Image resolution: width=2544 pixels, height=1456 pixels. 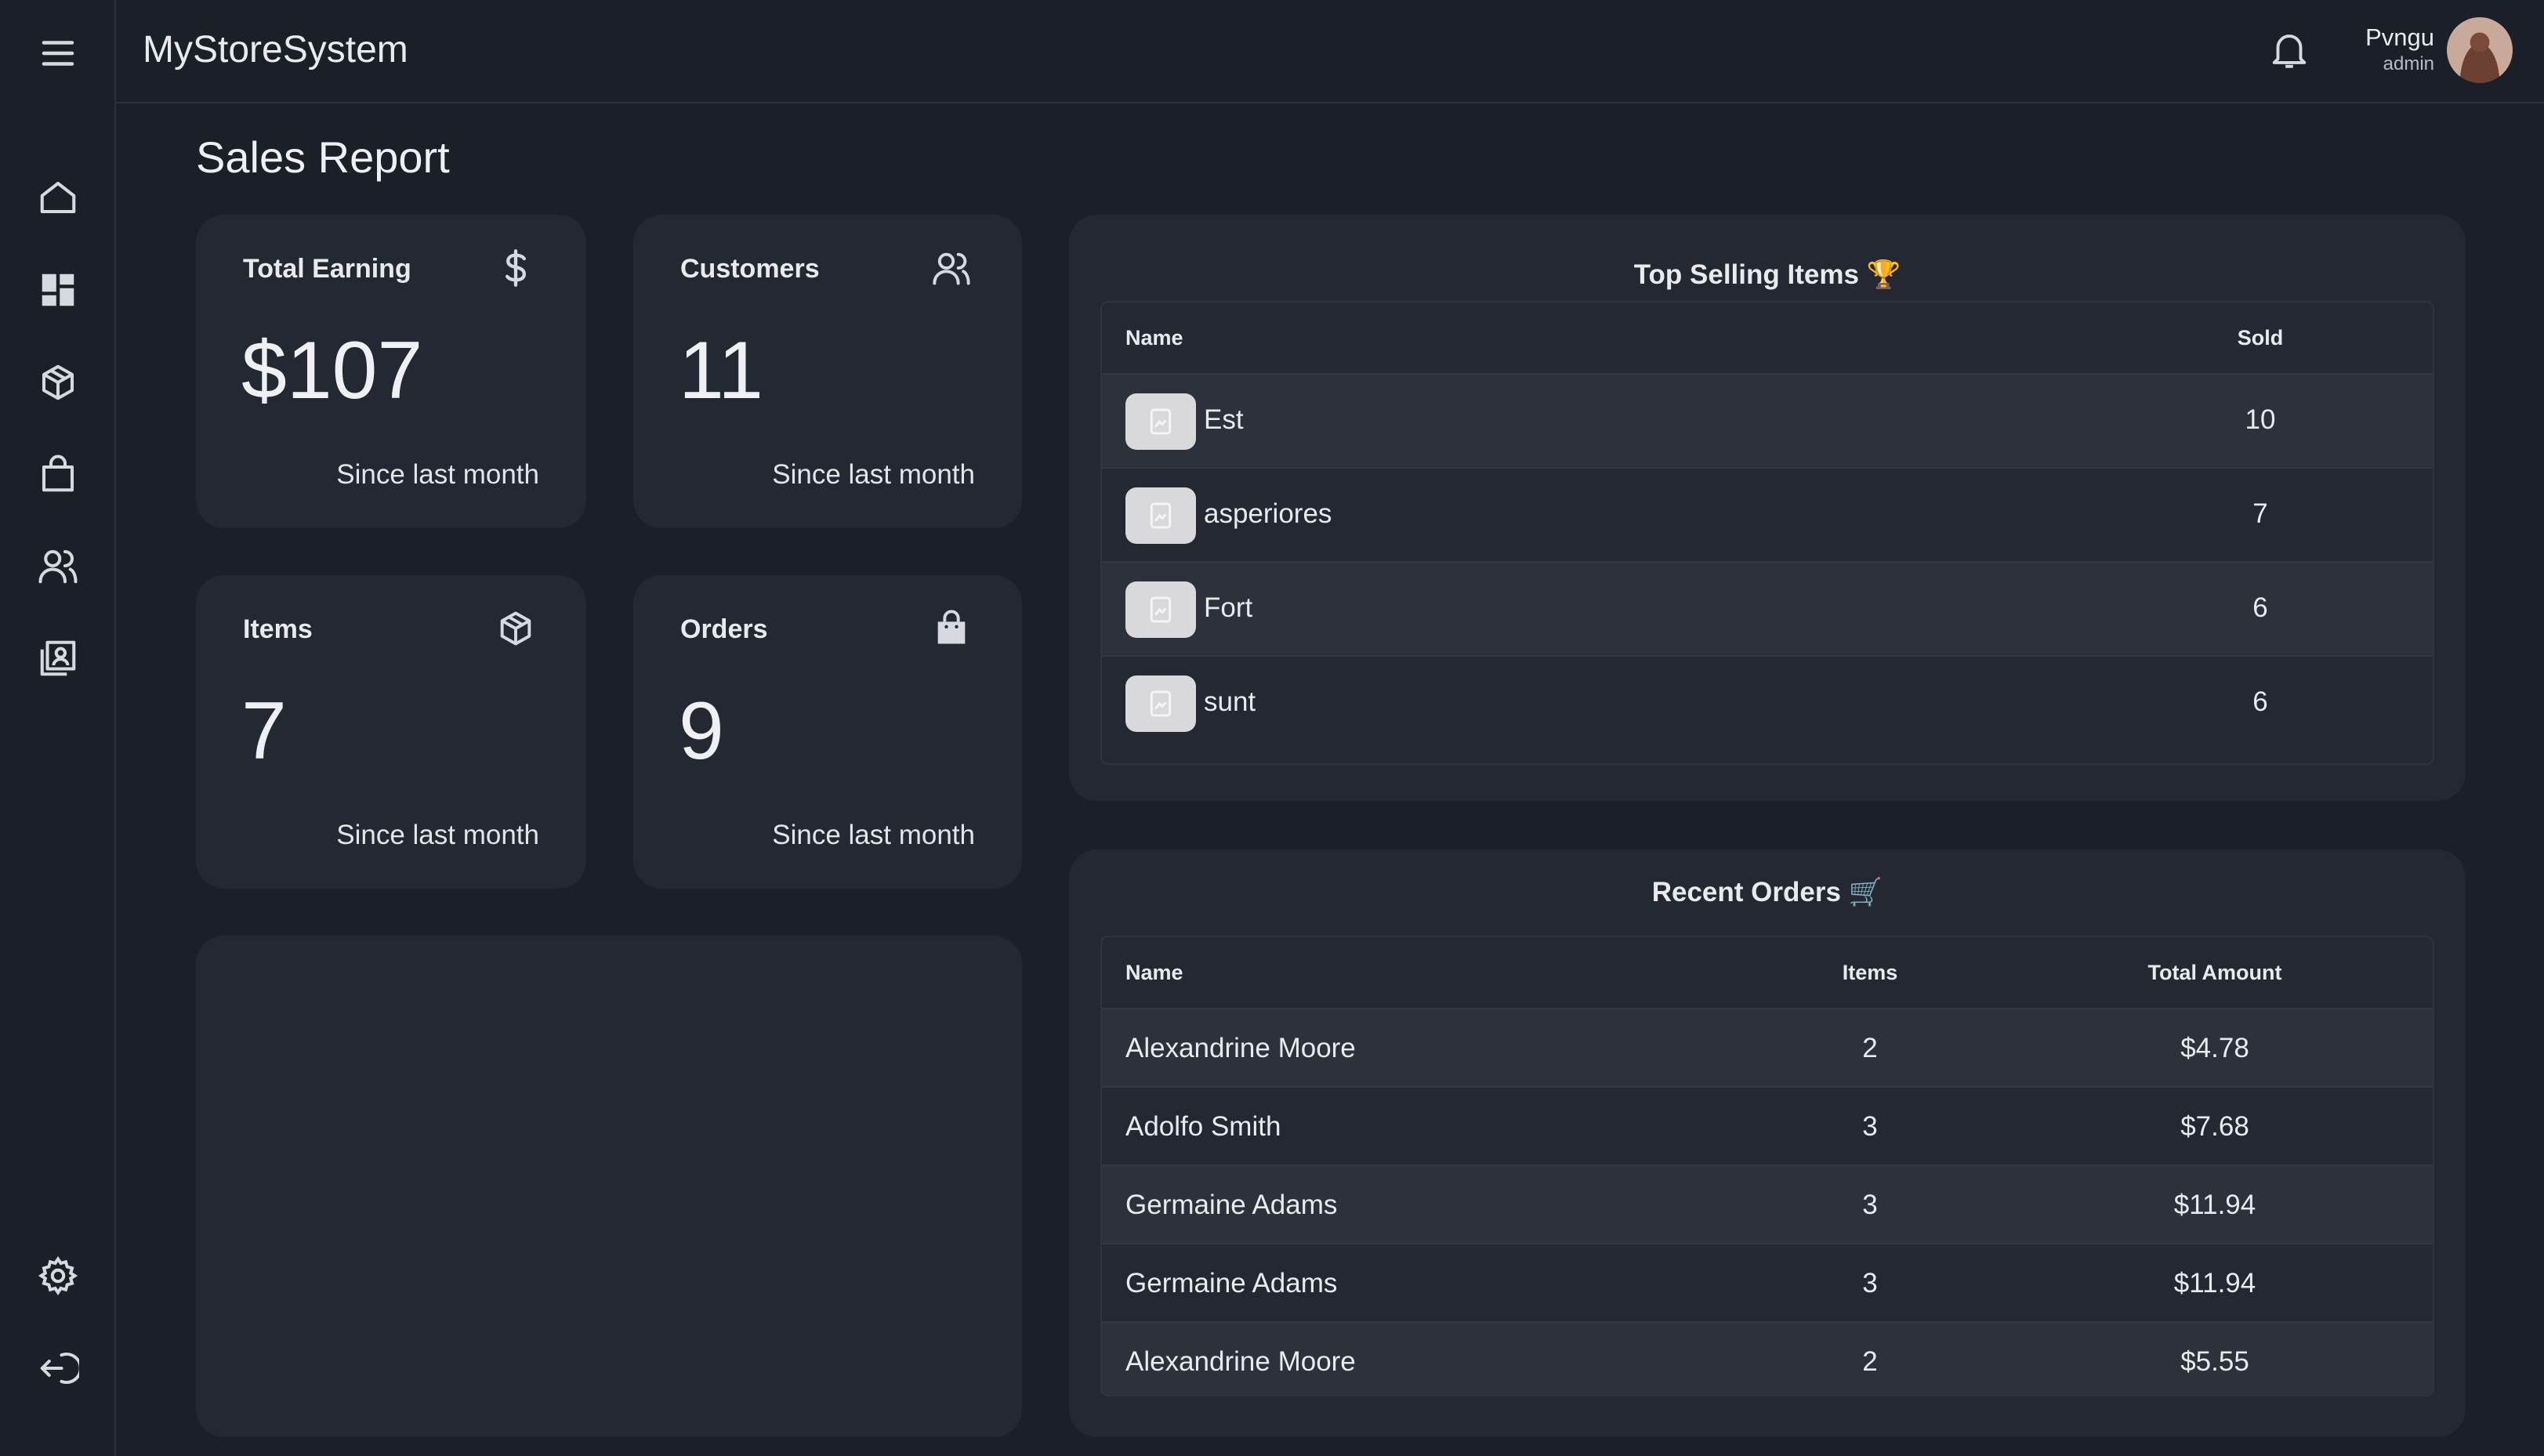 What do you see at coordinates (1746, 892) in the screenshot?
I see `recent-orders-title: Recent Orders` at bounding box center [1746, 892].